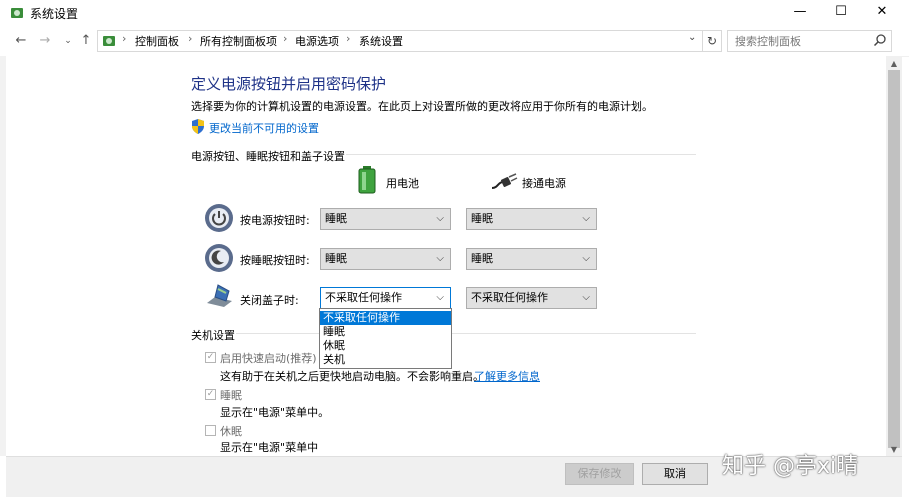 This screenshot has width=909, height=500. Describe the element at coordinates (275, 412) in the screenshot. I see `sleep-menu-description: 显示在"电源"菜单中。` at that location.